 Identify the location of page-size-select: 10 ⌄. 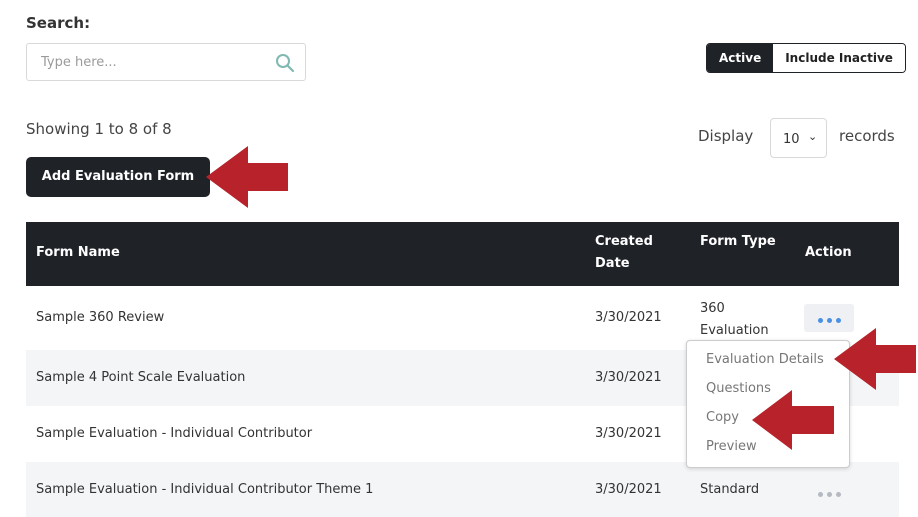
(798, 138).